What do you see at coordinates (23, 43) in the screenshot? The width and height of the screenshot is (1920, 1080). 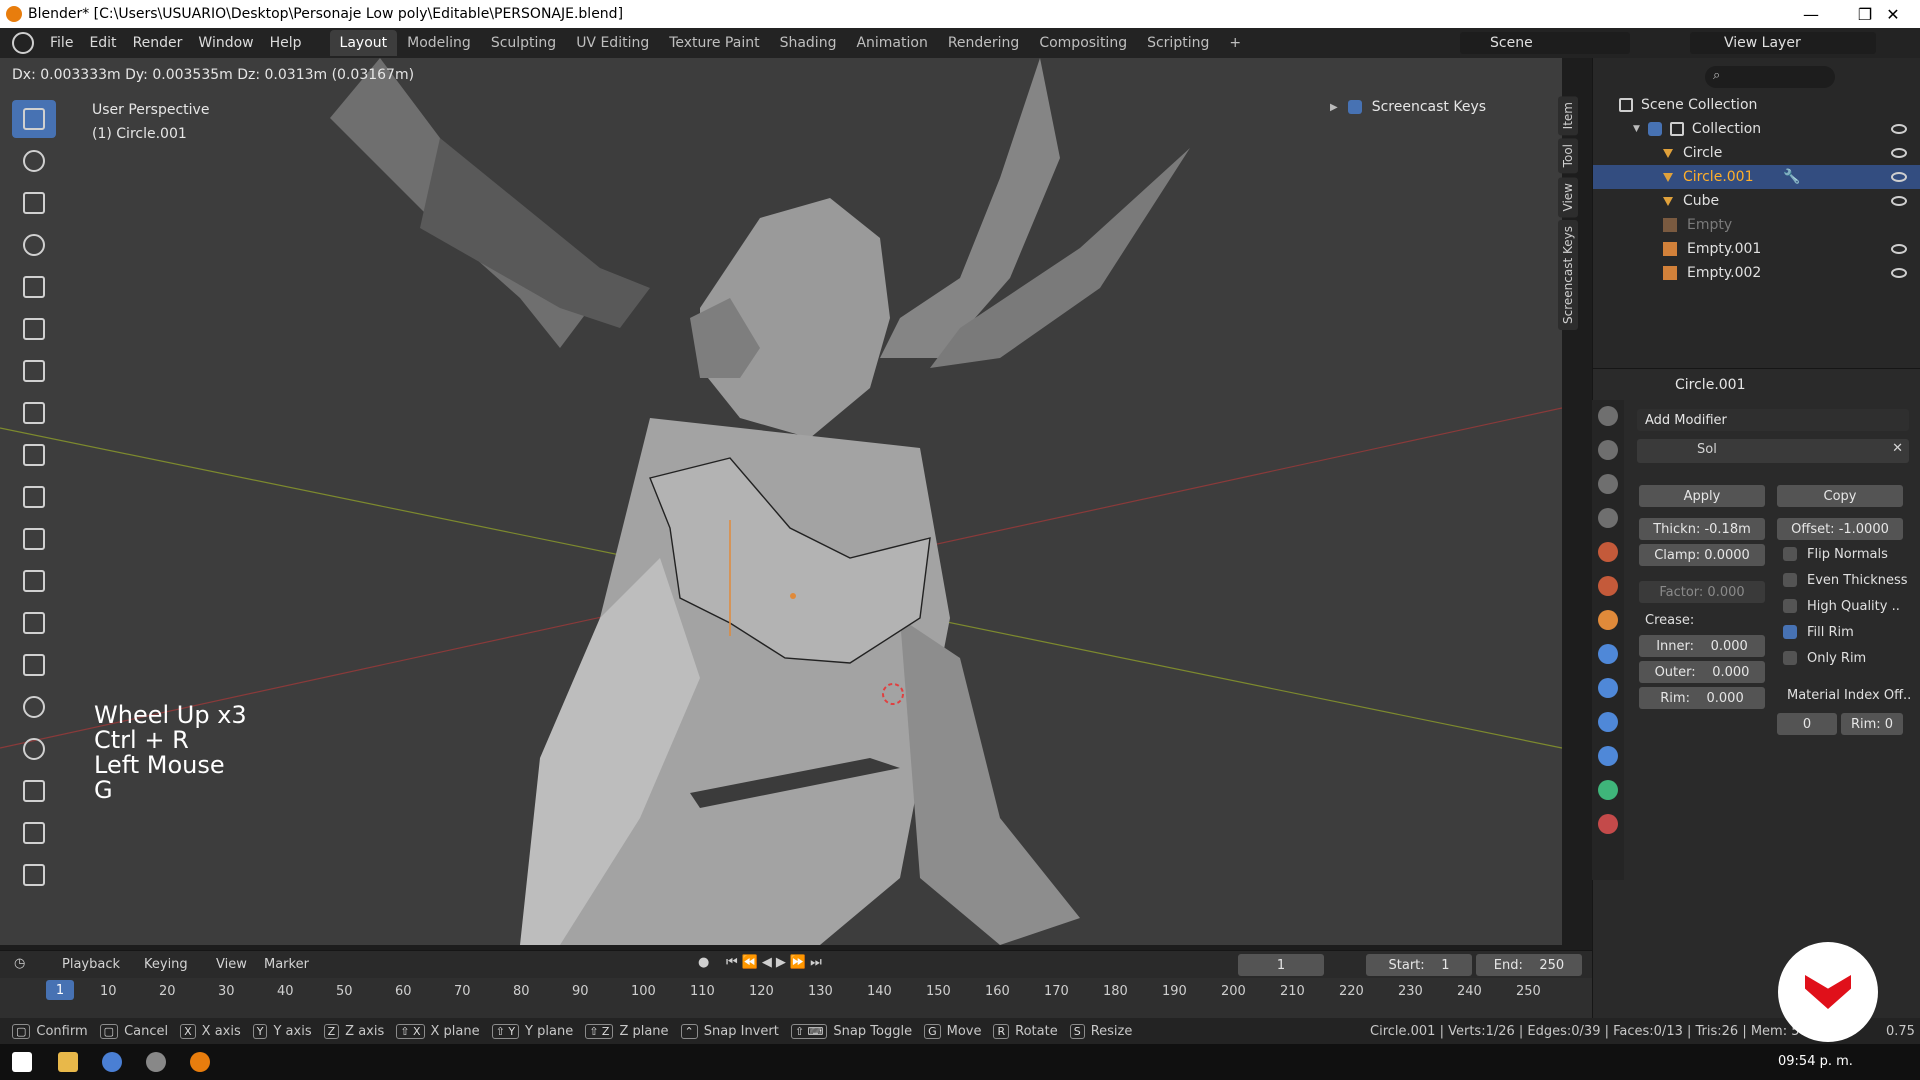 I see `blender-menu-icon` at bounding box center [23, 43].